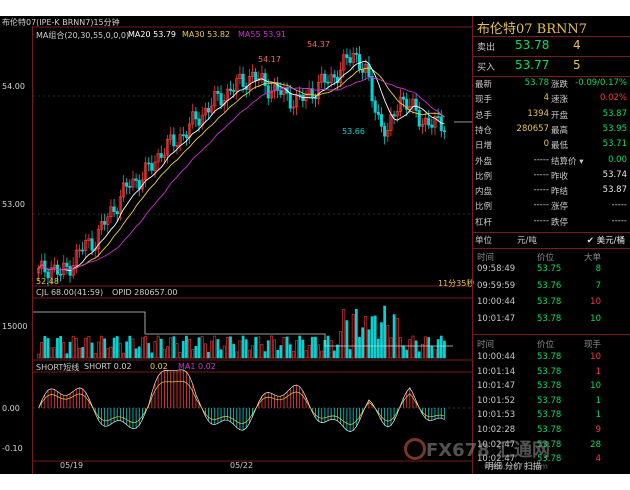 The height and width of the screenshot is (490, 630). What do you see at coordinates (456, 283) in the screenshot?
I see `countdown-label: 11分35秒` at bounding box center [456, 283].